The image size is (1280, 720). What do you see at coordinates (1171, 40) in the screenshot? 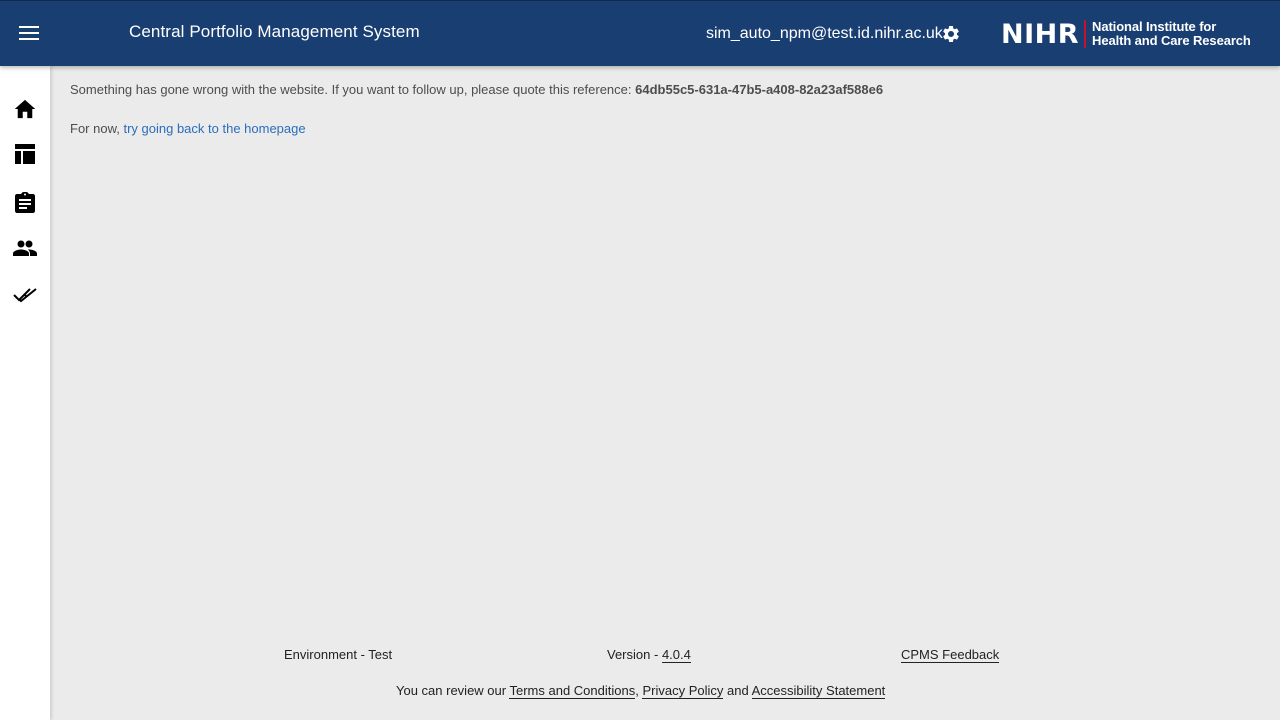
I see `logo-line-2: Health and Care Research` at bounding box center [1171, 40].